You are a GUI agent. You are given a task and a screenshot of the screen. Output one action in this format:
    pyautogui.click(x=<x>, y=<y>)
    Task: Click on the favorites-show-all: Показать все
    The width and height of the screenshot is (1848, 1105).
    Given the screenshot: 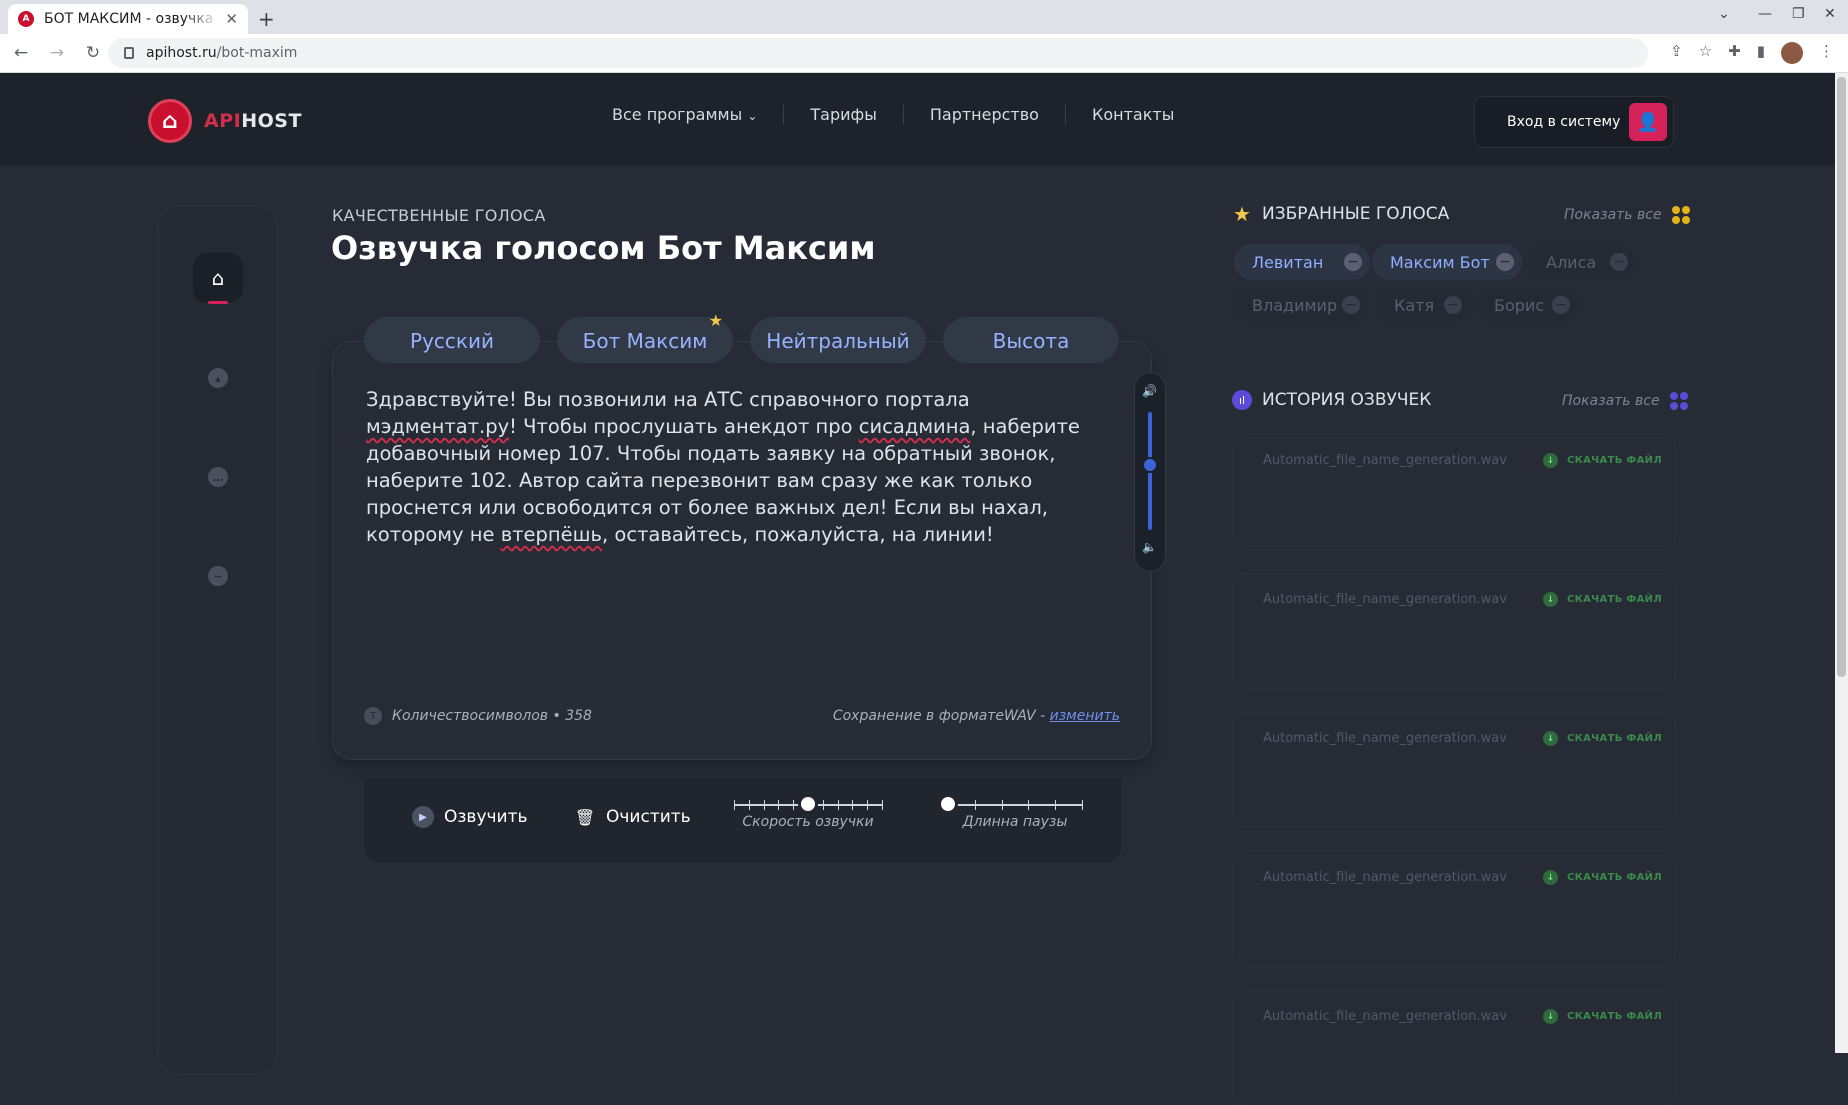 What is the action you would take?
    pyautogui.click(x=1627, y=215)
    